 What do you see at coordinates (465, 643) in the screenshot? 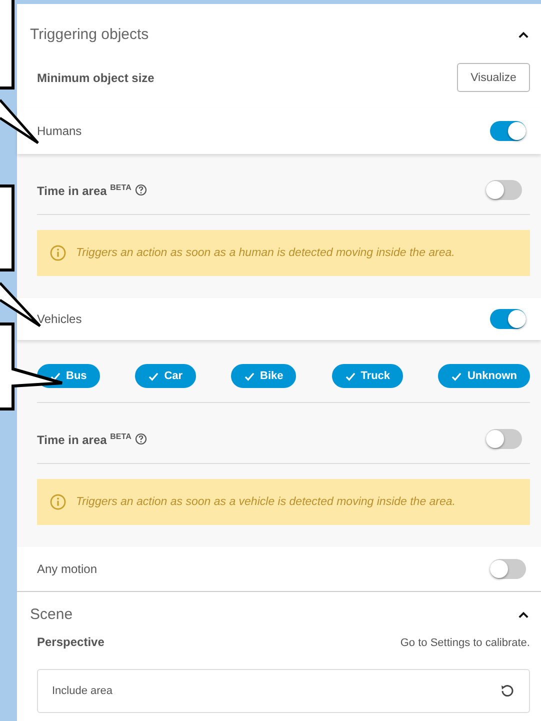
I see `calibrate-hint: Go to Settings to calibrate.` at bounding box center [465, 643].